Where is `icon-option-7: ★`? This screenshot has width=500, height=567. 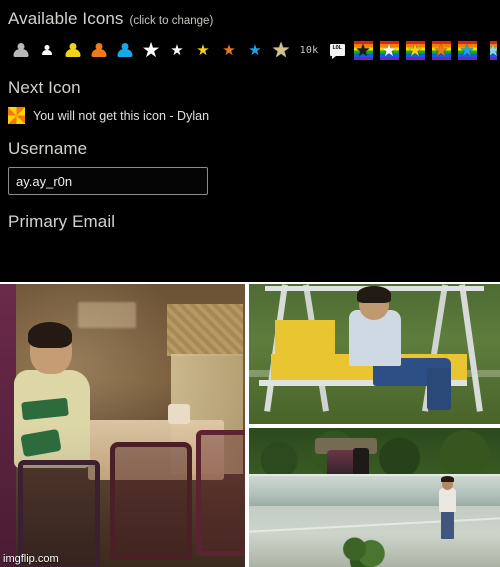 icon-option-7: ★ is located at coordinates (203, 50).